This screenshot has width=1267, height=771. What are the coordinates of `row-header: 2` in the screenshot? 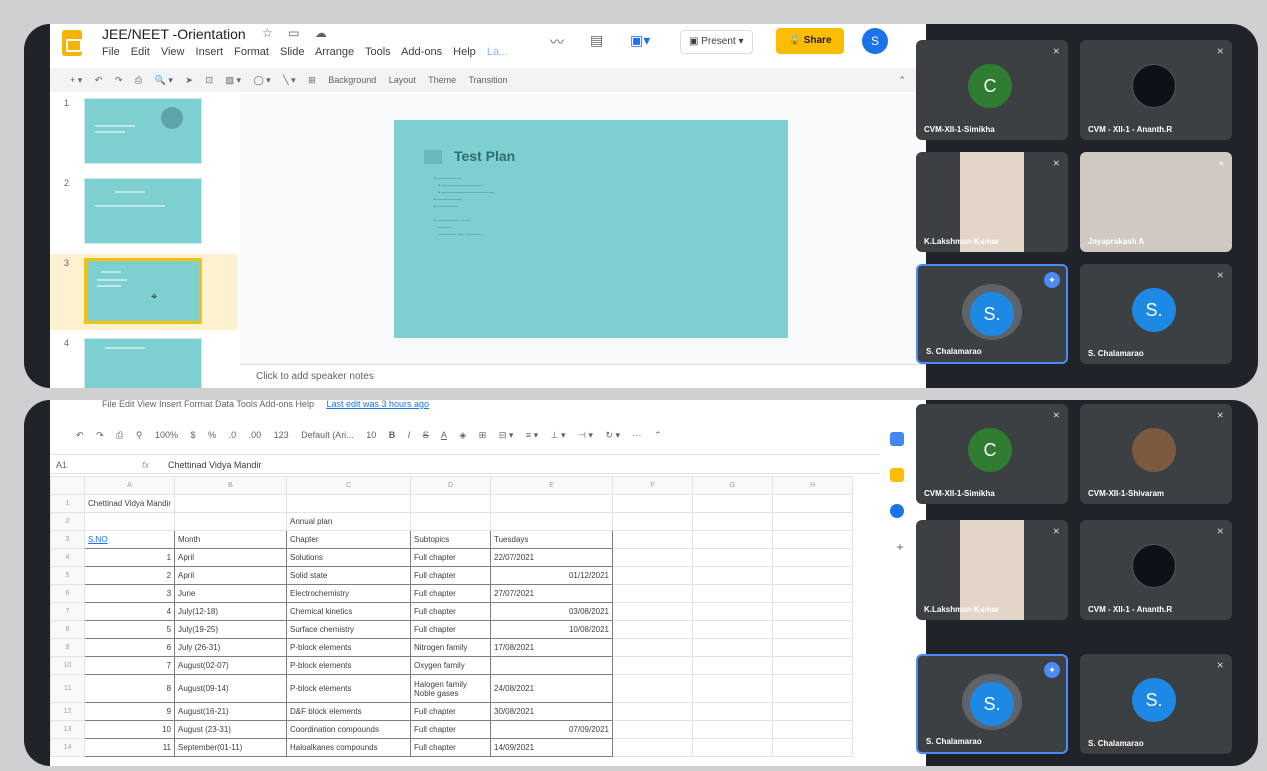 It's located at (67, 521).